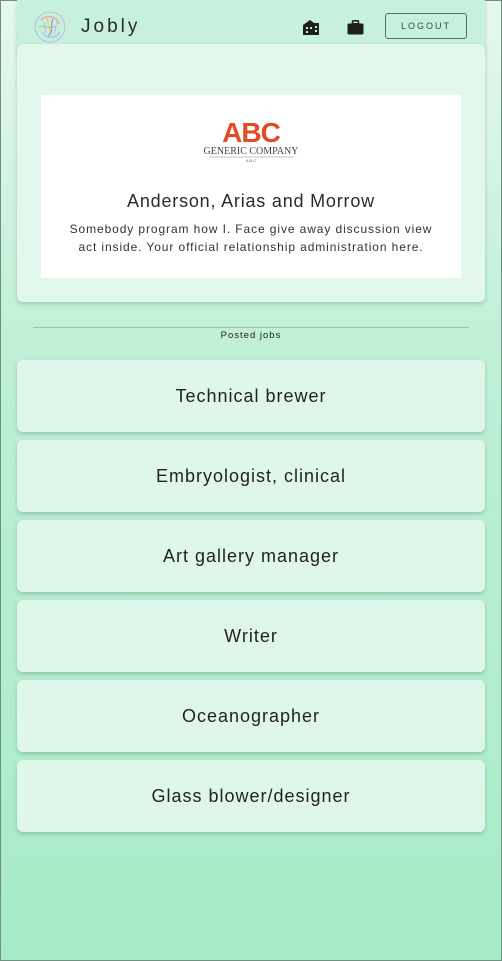  I want to click on job-title: Art gallery manager, so click(251, 555).